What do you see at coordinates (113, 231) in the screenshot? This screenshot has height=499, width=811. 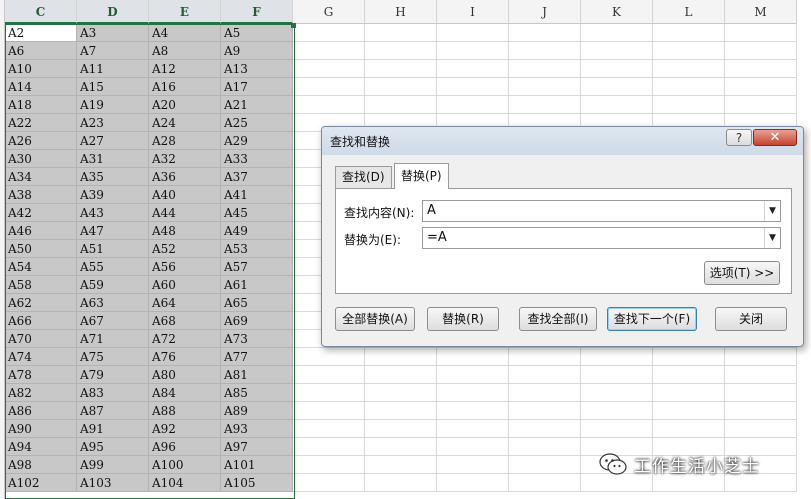 I see `cell: A47` at bounding box center [113, 231].